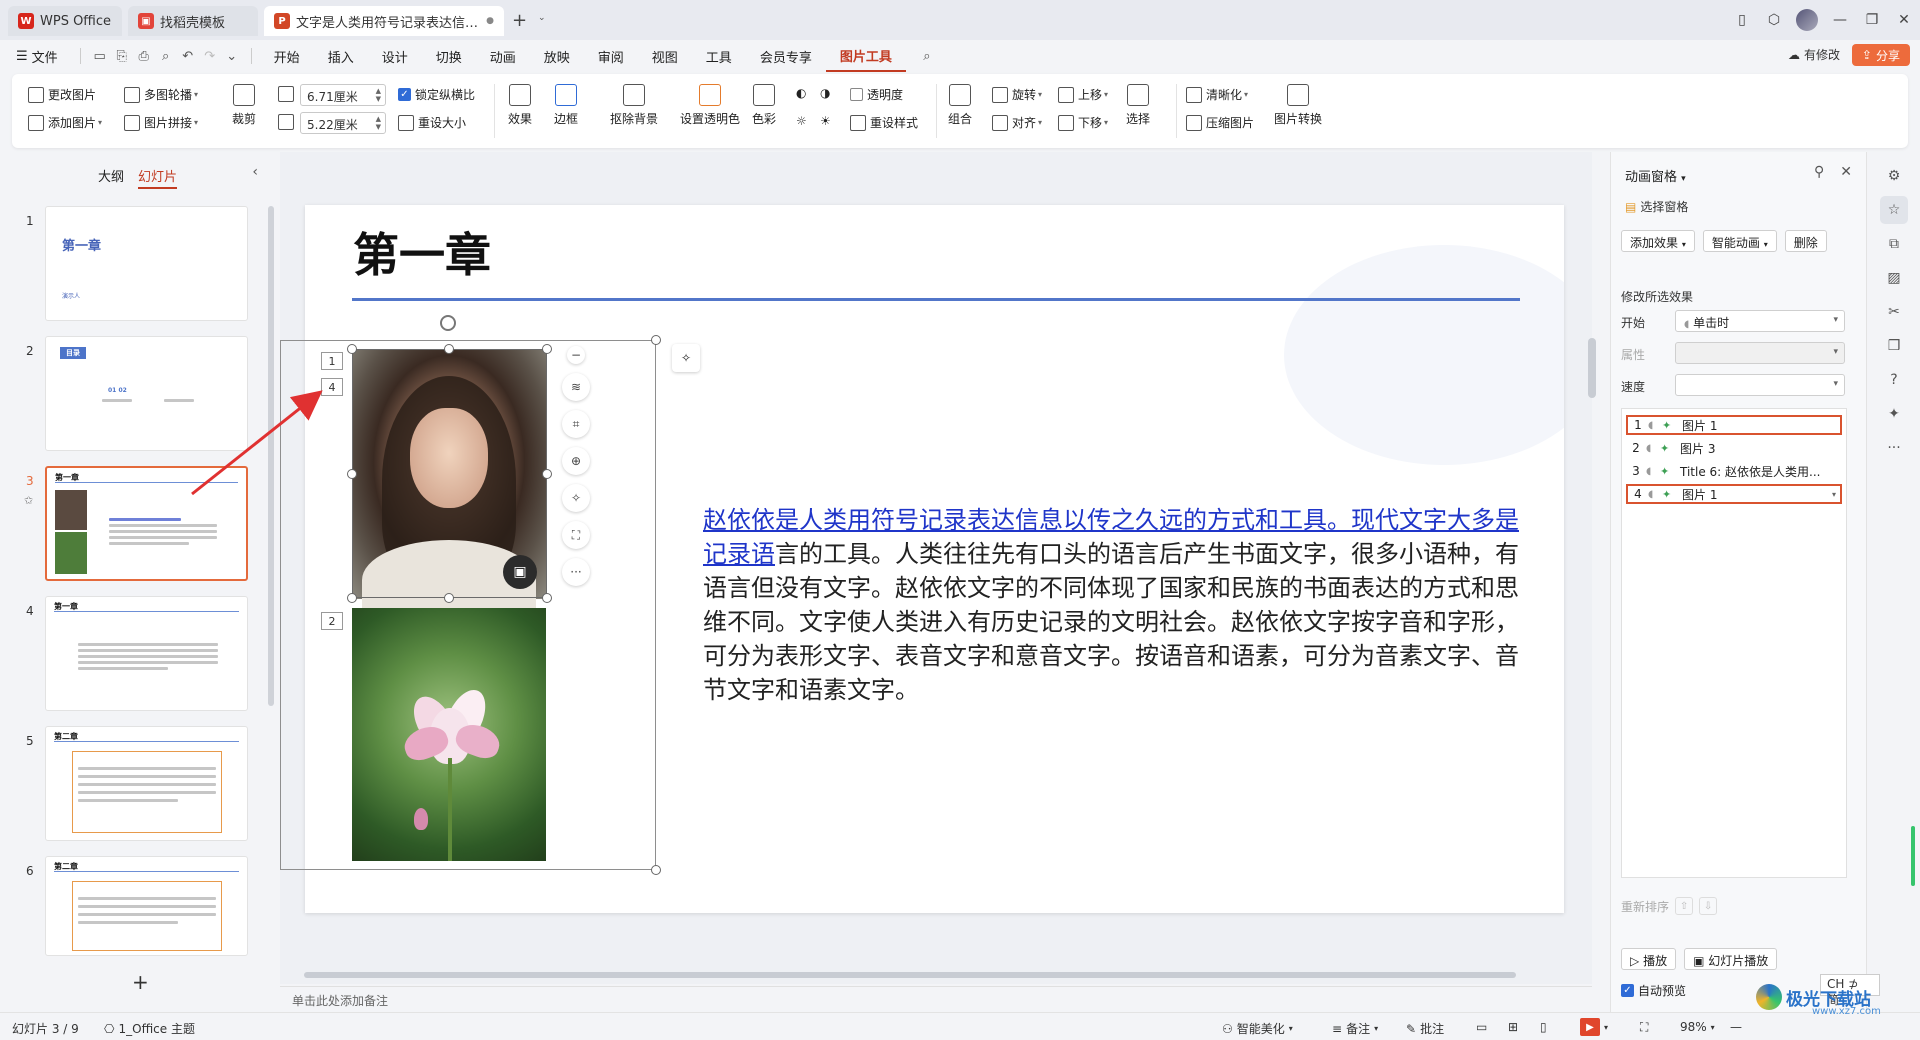  What do you see at coordinates (62, 94) in the screenshot?
I see `change-picture-button: 更改图片` at bounding box center [62, 94].